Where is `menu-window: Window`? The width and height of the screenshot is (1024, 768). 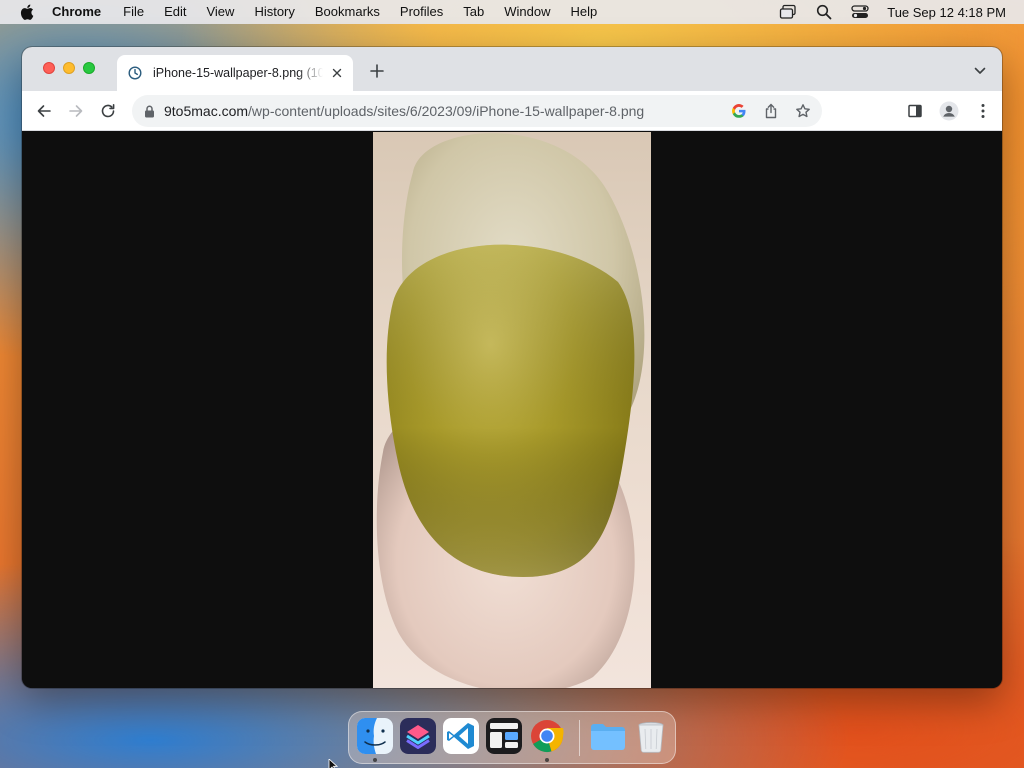 menu-window: Window is located at coordinates (527, 12).